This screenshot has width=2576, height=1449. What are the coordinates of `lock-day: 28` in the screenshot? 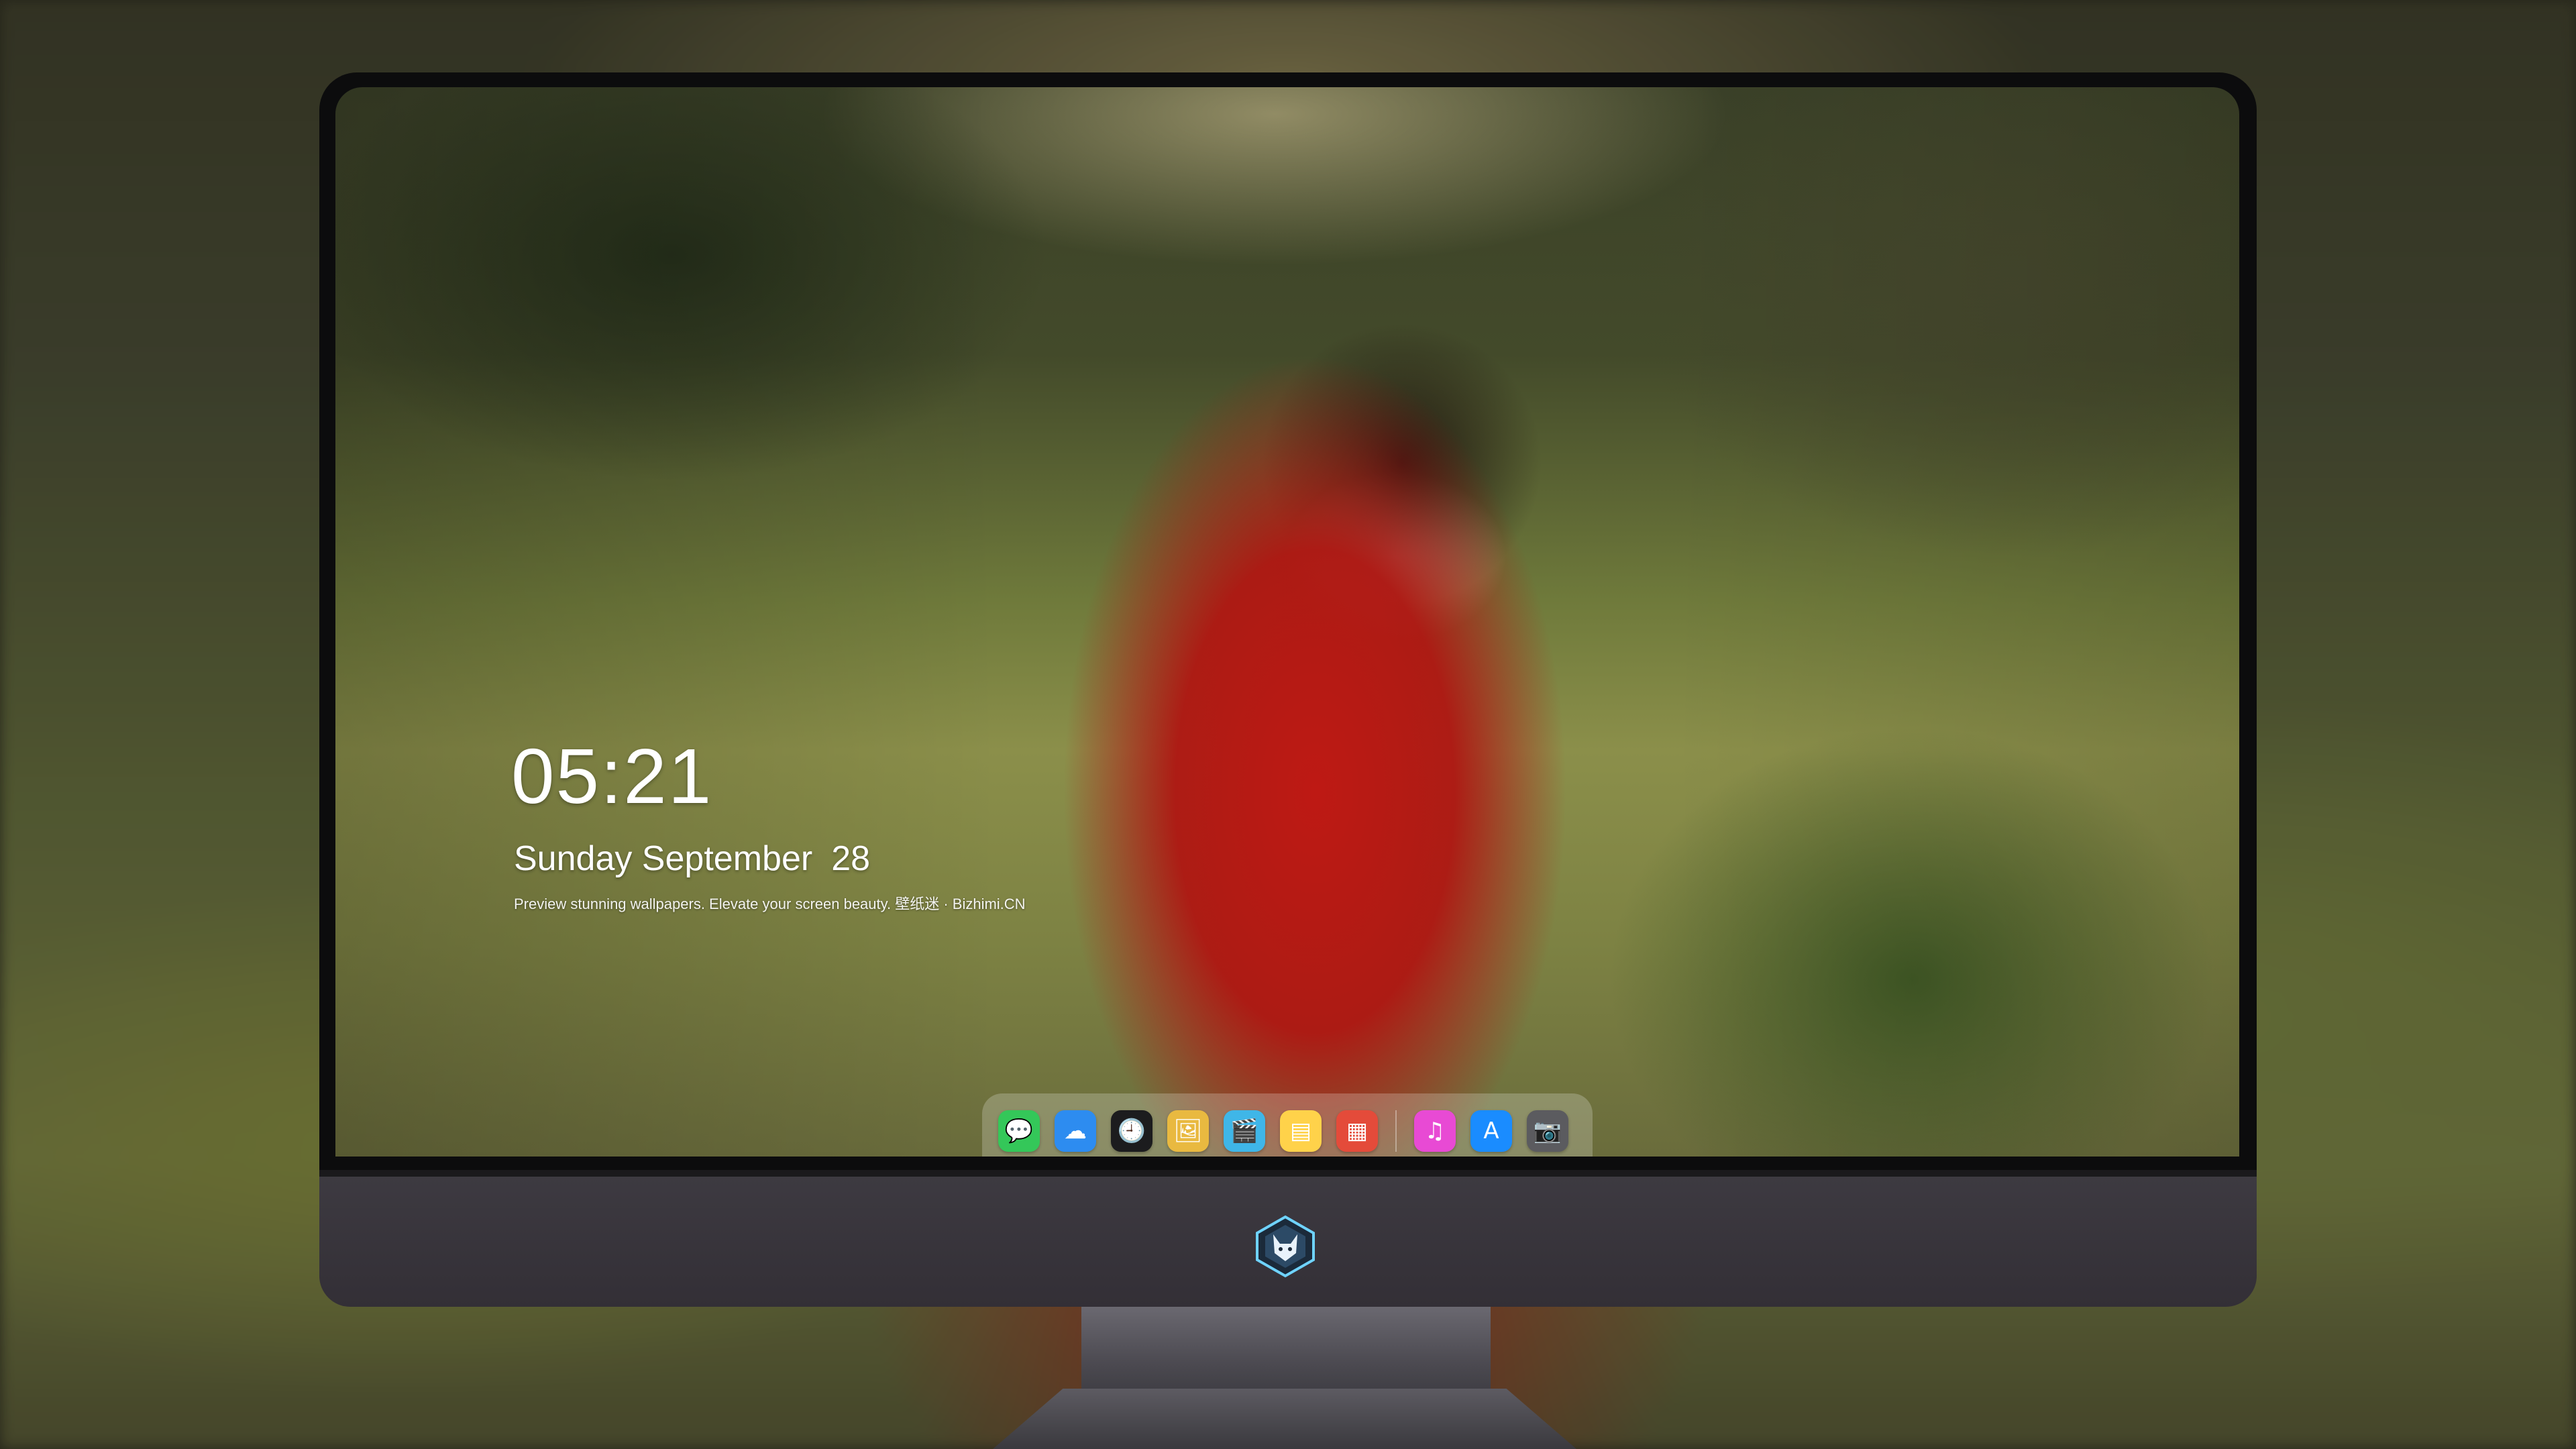 It's located at (851, 858).